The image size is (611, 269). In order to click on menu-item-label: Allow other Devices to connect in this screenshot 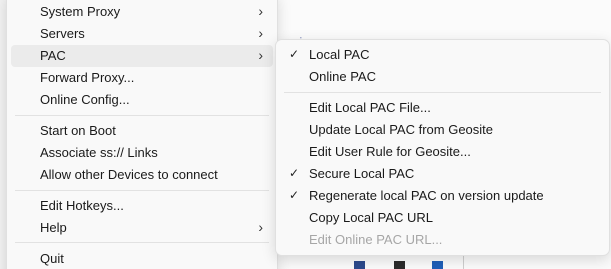, I will do `click(129, 174)`.